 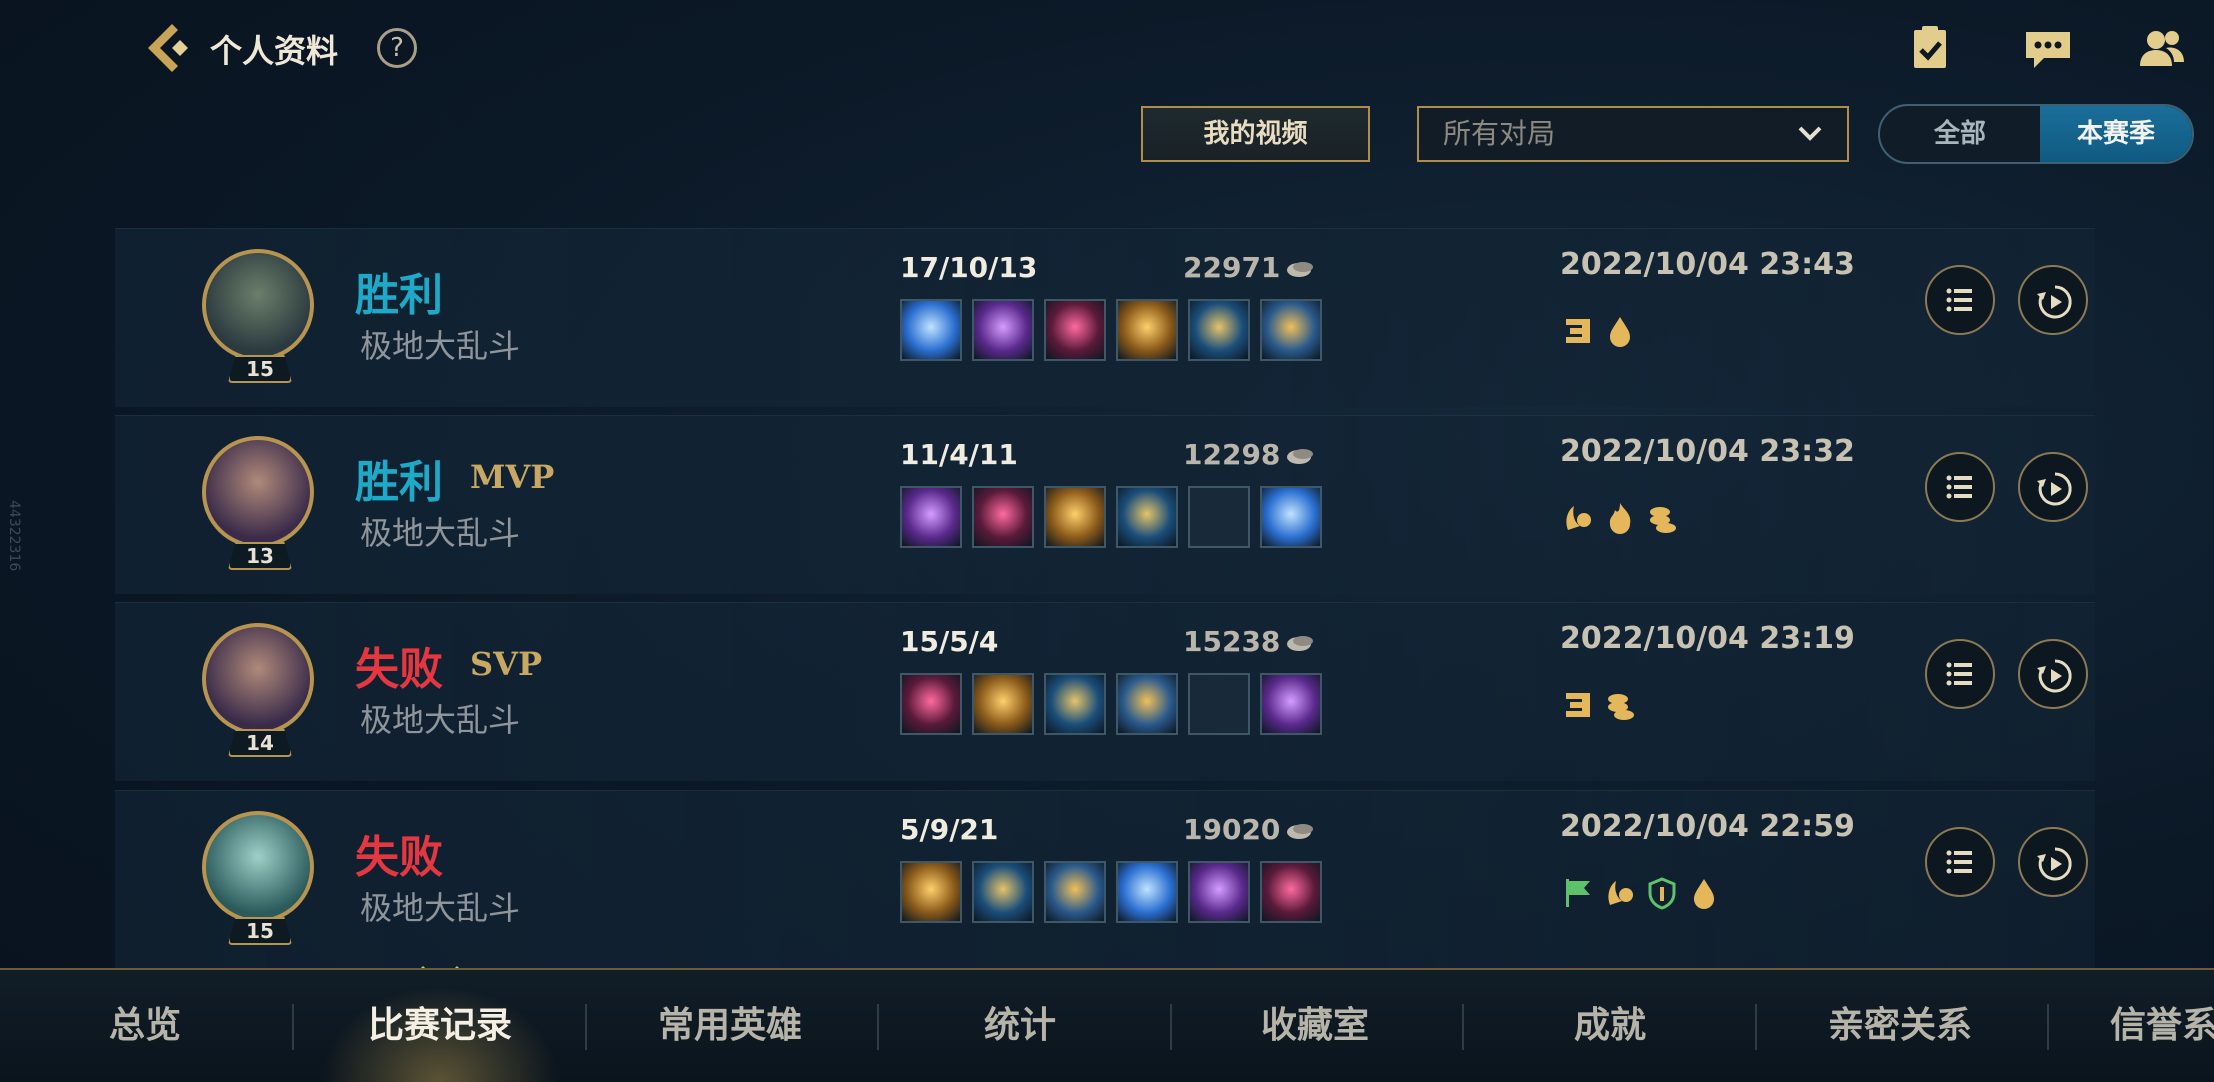 I want to click on performance-badge: SVP, so click(x=506, y=664).